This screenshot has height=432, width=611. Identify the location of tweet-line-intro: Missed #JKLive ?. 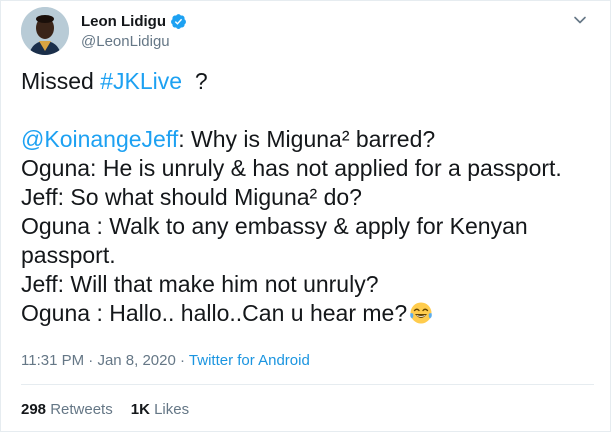
(308, 81).